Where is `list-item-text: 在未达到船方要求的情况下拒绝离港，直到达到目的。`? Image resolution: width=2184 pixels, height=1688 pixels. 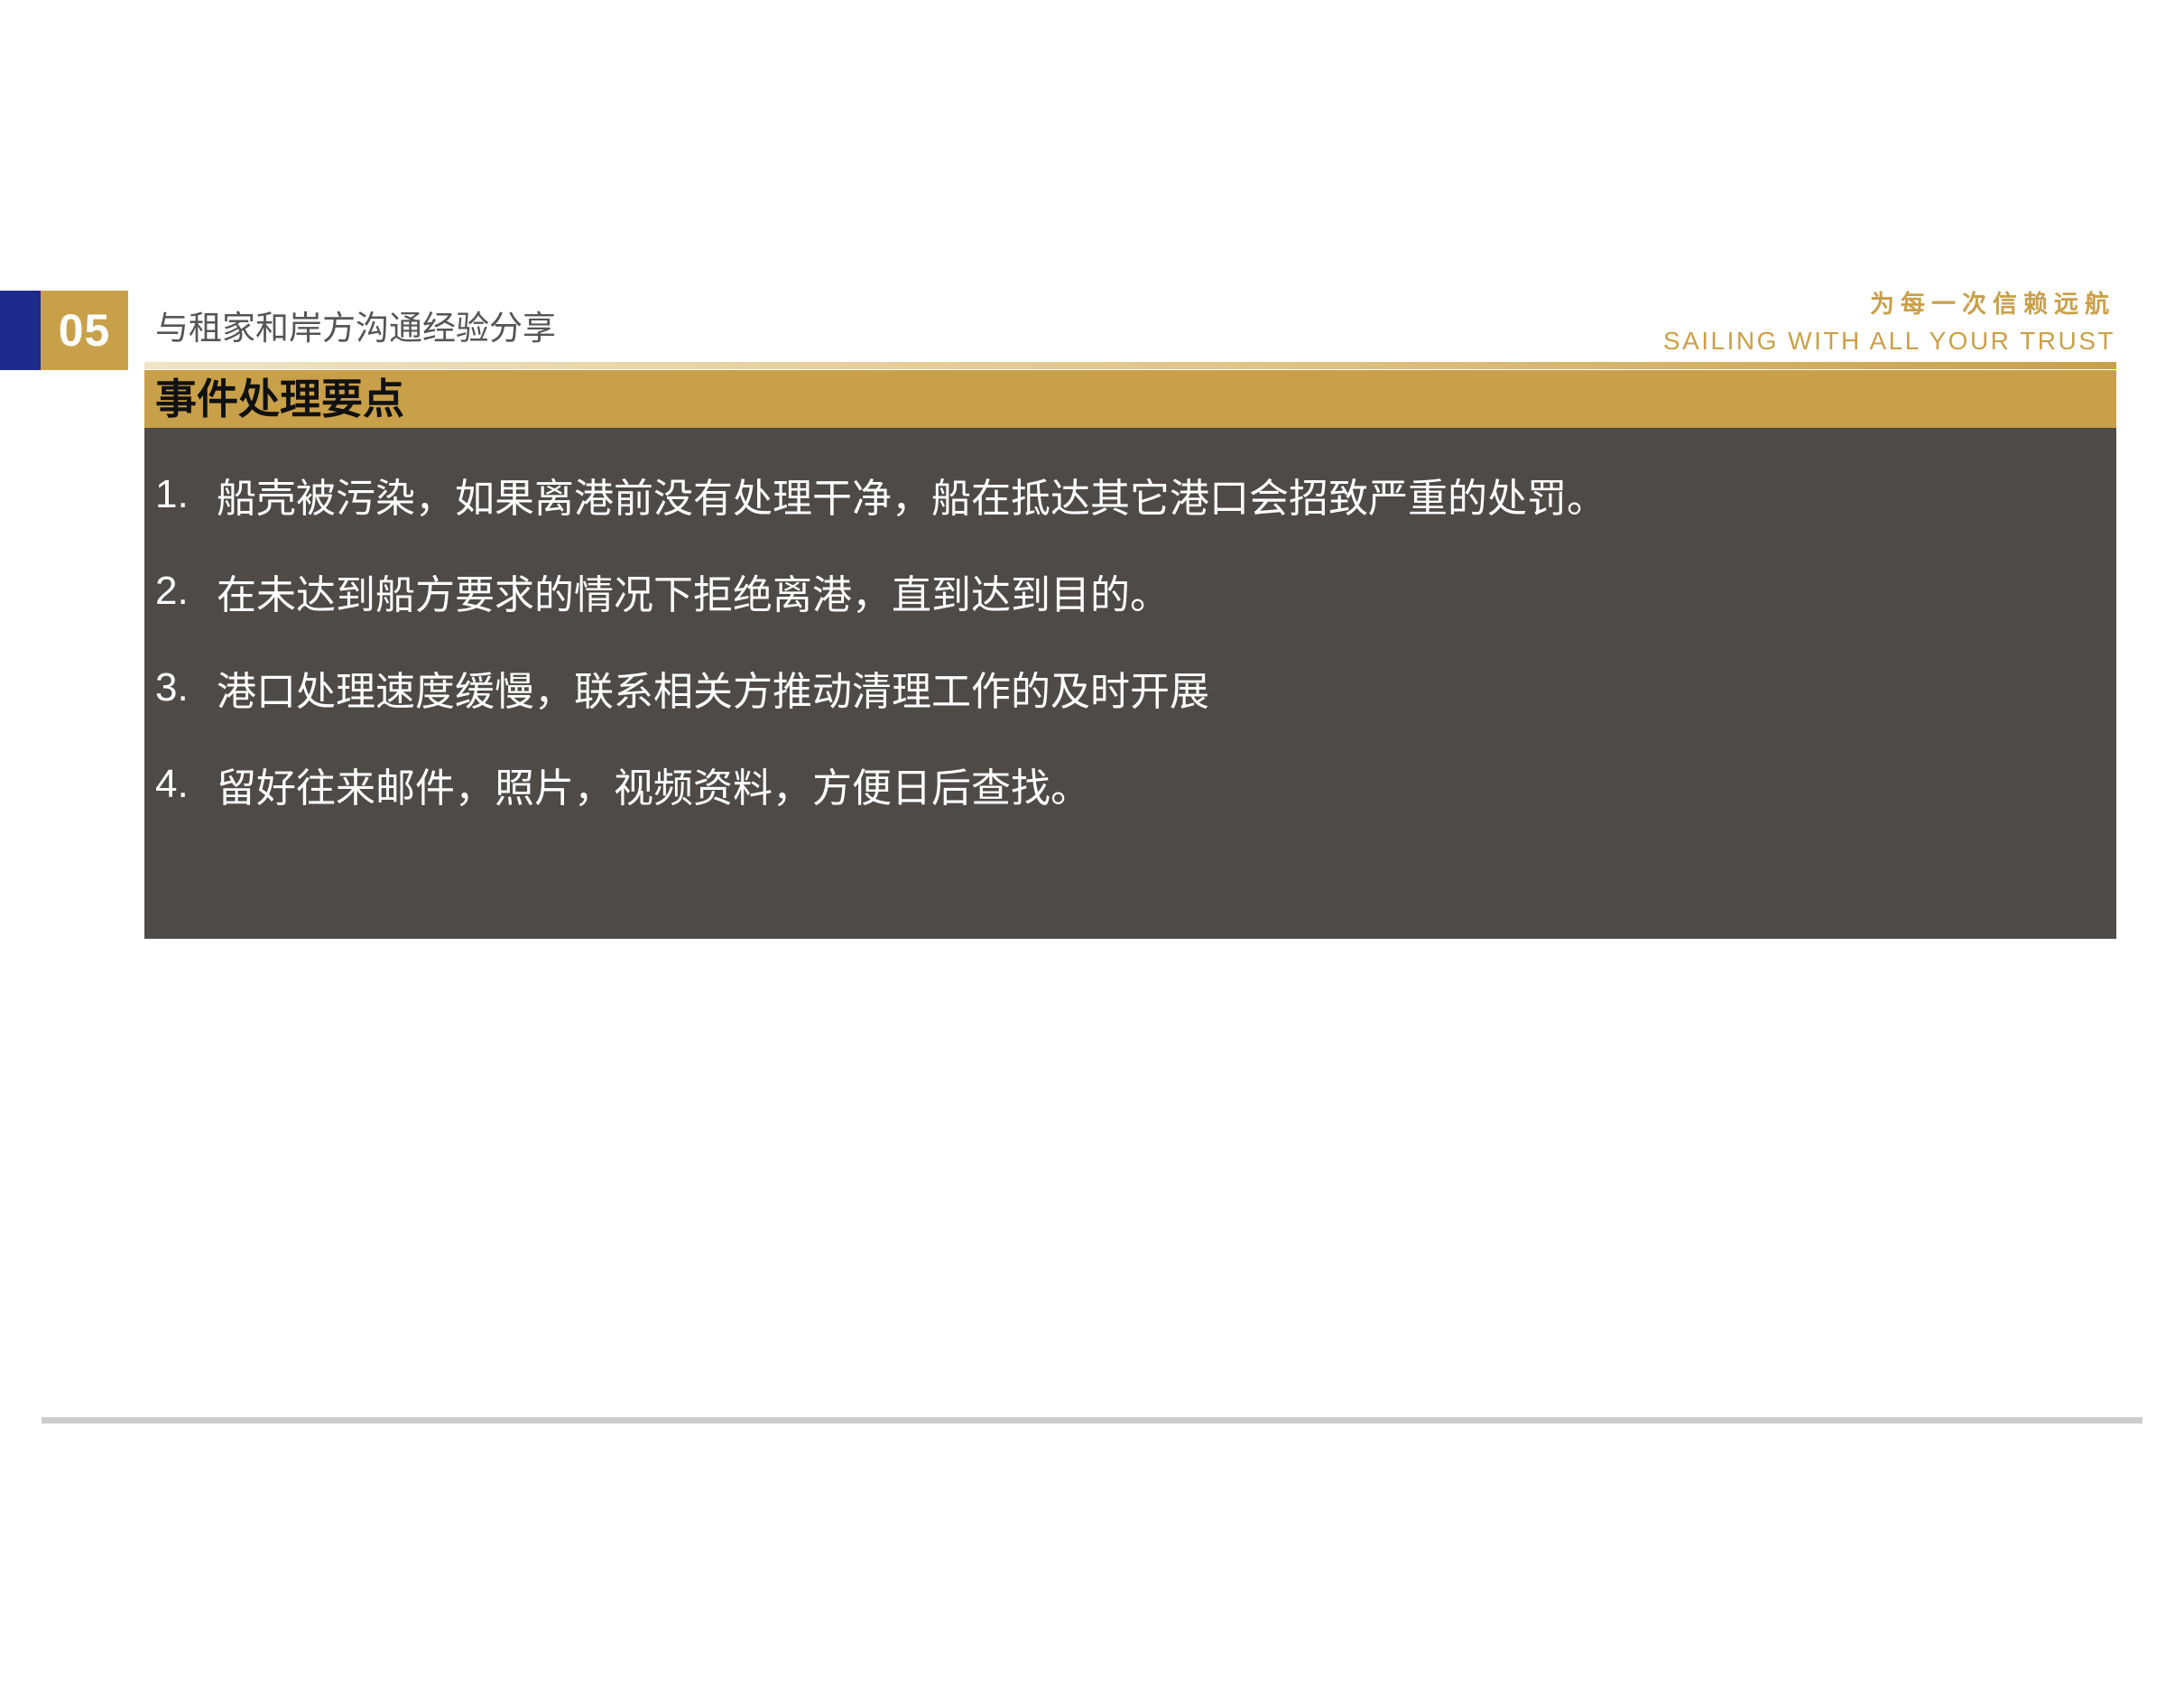
list-item-text: 在未达到船方要求的情况下拒绝离港，直到达到目的。 is located at coordinates (693, 595).